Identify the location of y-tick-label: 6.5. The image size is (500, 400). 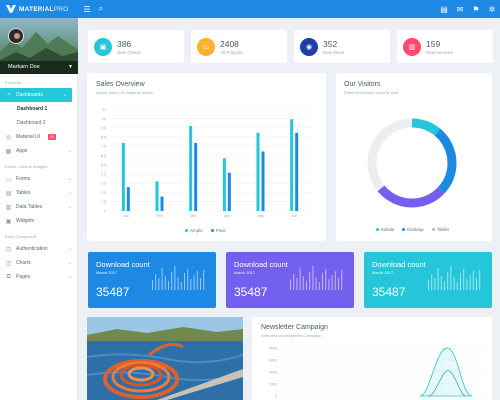
(103, 156).